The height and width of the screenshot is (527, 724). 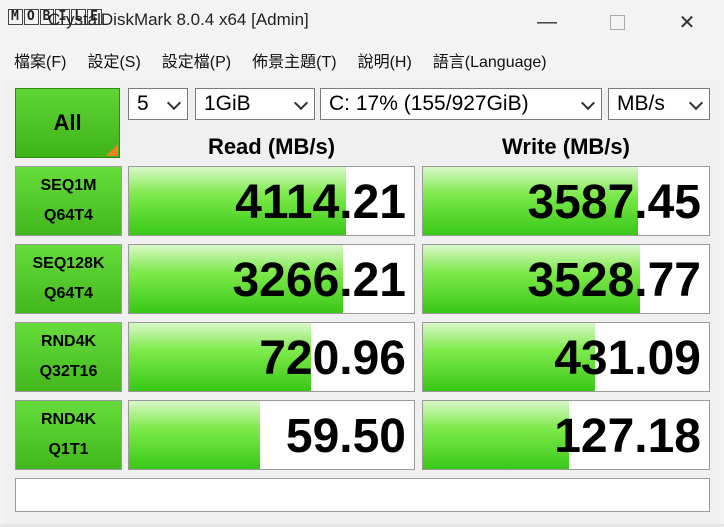 I want to click on window-title: CrystalDiskMark 8.0.4 x64 [Admin], so click(x=178, y=19).